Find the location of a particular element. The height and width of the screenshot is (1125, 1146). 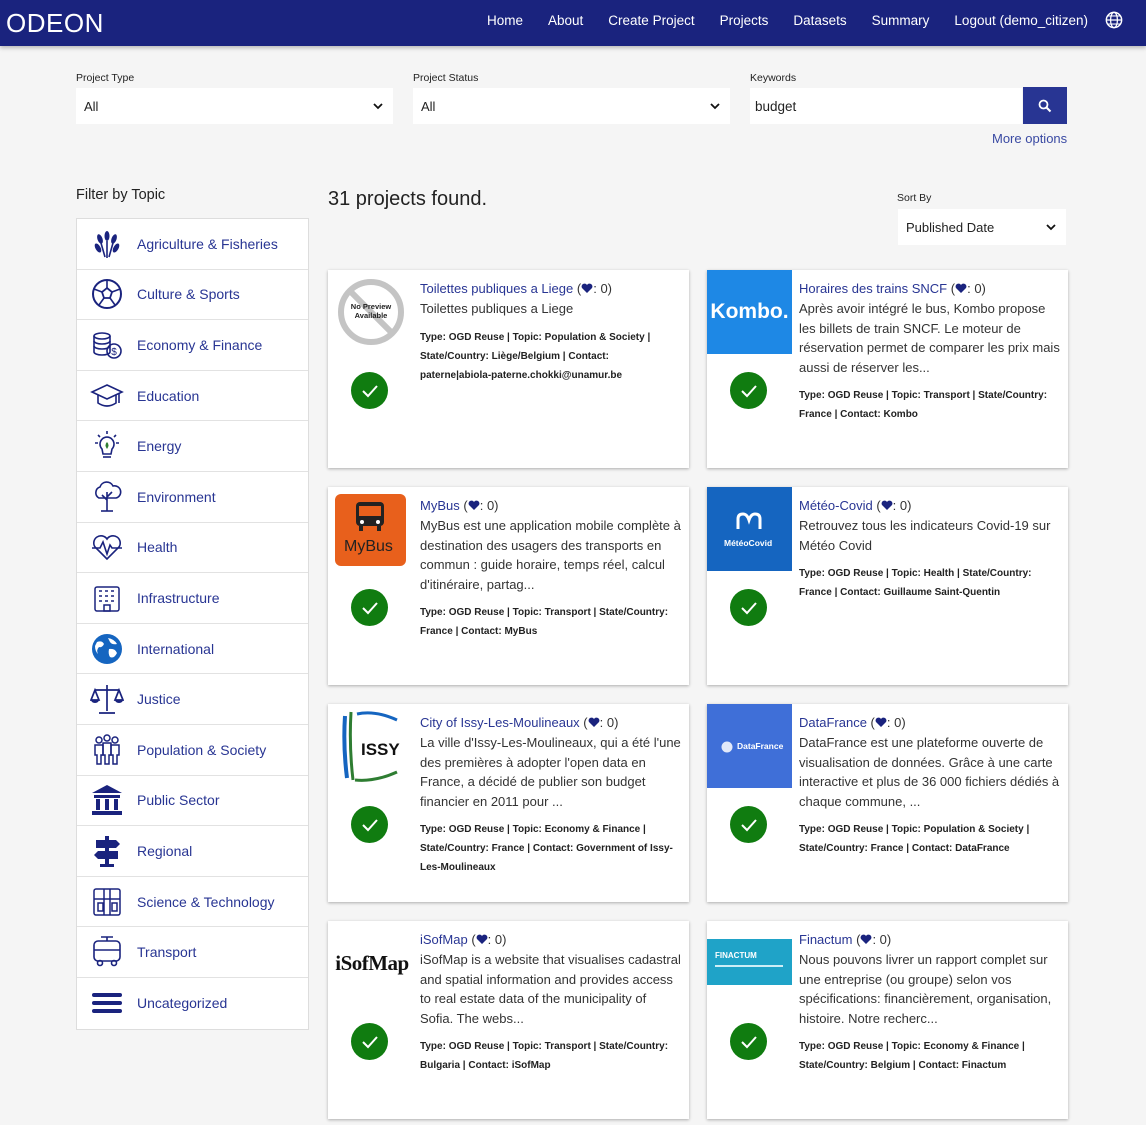

topic-label: Agriculture & Fisheries is located at coordinates (207, 243).